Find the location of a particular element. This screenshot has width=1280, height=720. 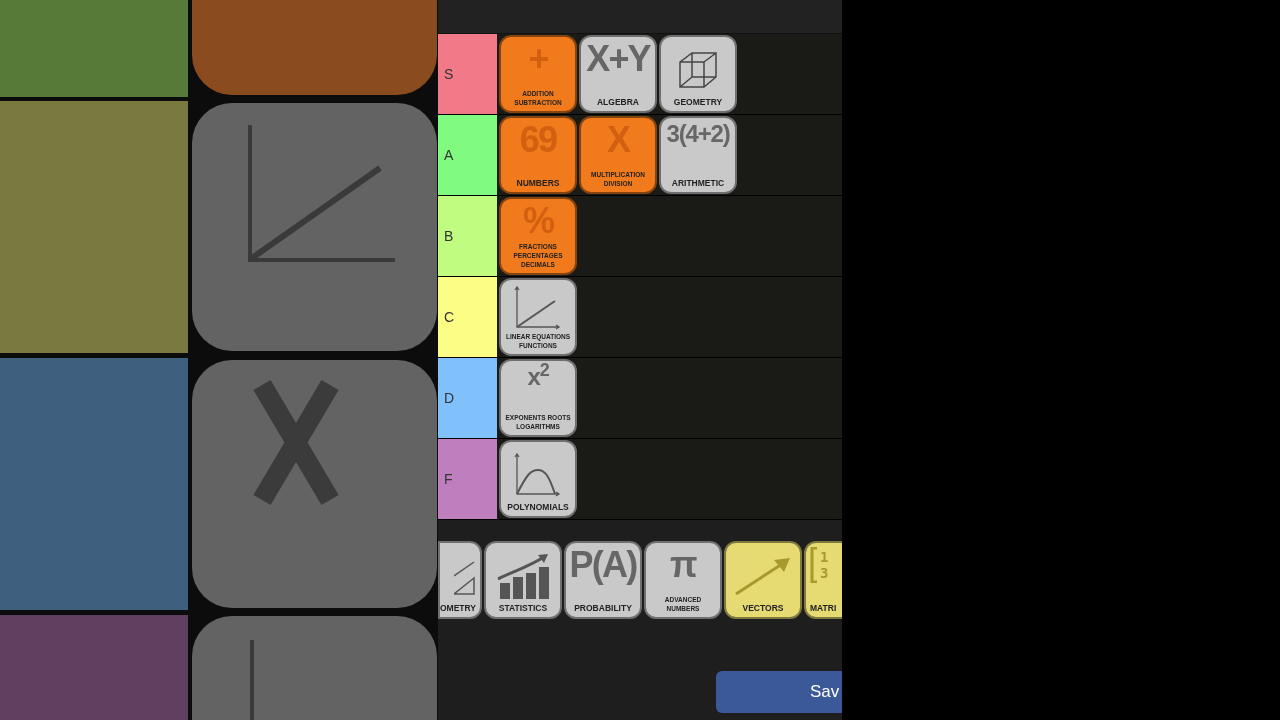

topic-tile: X+Y ALGEBRA is located at coordinates (618, 74).